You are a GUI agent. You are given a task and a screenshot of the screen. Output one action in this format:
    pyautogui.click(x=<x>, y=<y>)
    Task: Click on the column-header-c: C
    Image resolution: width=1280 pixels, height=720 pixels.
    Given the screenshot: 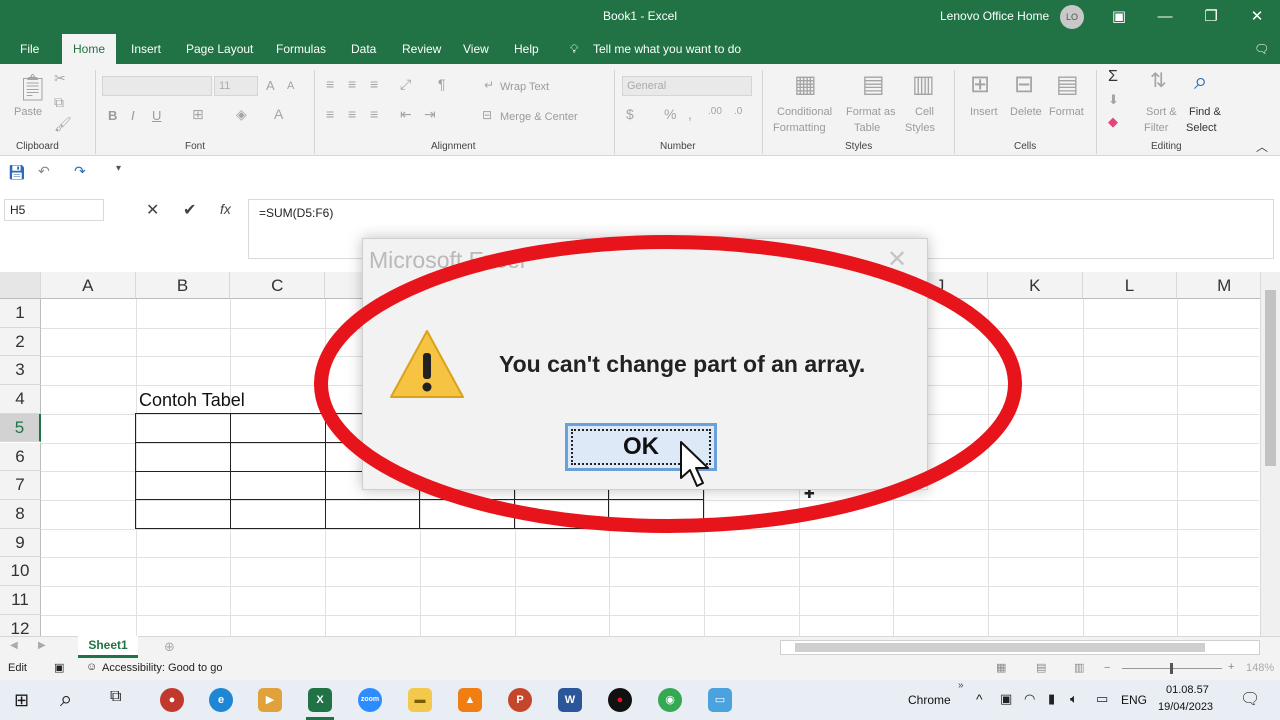 What is the action you would take?
    pyautogui.click(x=278, y=285)
    